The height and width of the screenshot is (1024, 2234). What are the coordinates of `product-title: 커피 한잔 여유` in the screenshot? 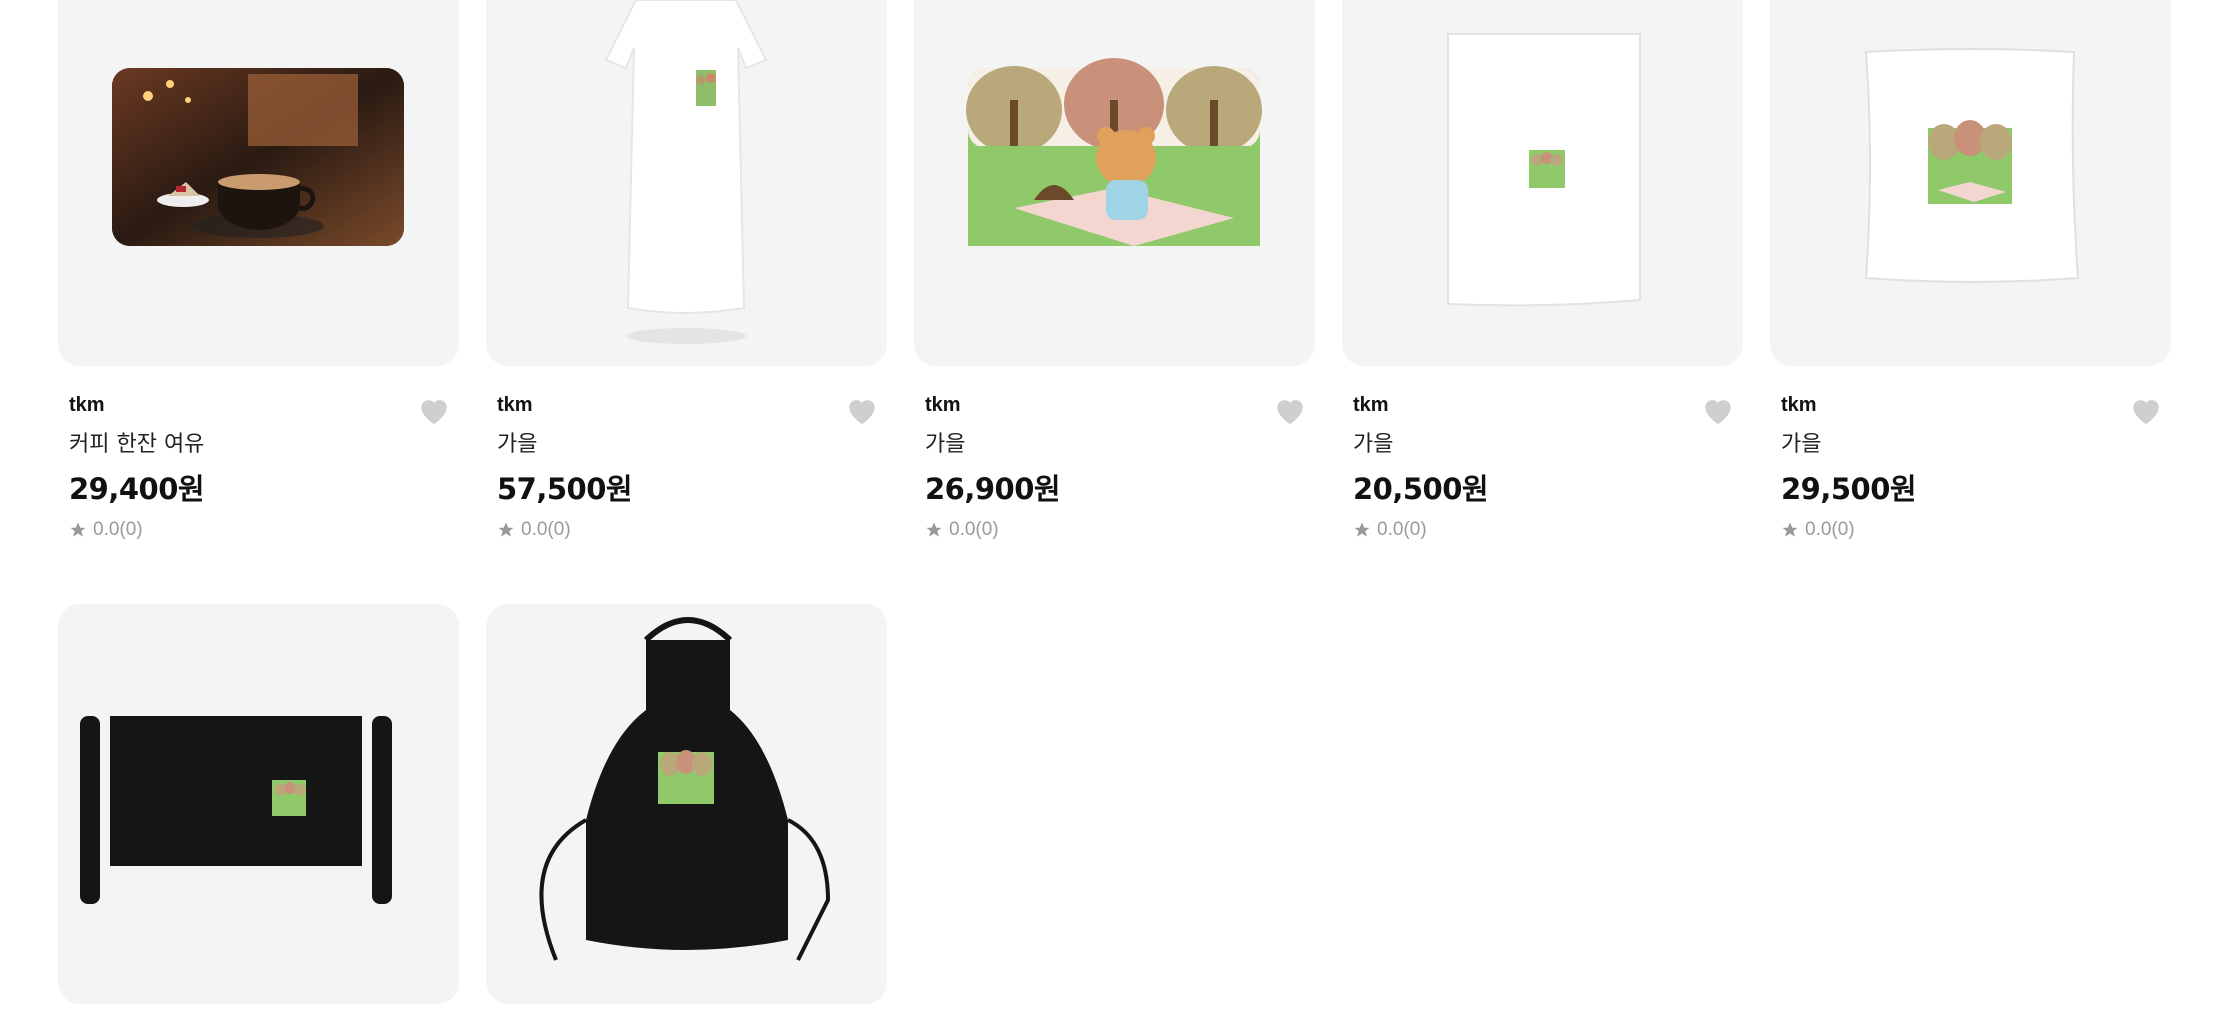 It's located at (264, 445).